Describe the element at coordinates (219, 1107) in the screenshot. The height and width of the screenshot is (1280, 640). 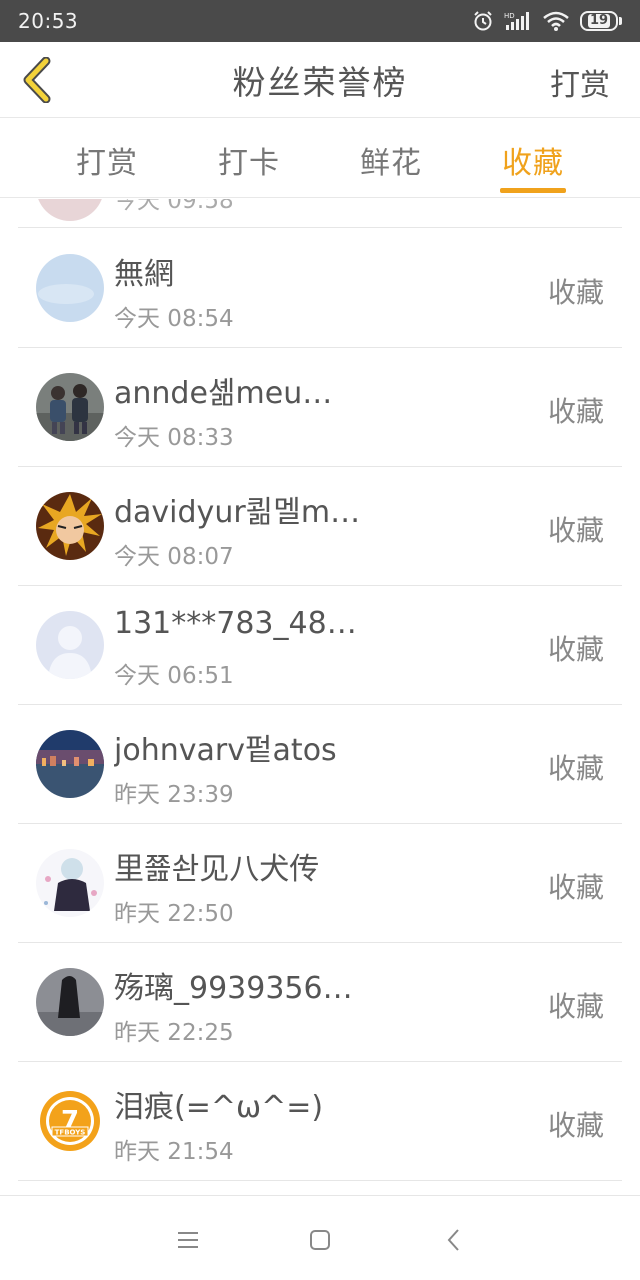
I see `list-item-name: 泪痕(=^ω^=)` at that location.